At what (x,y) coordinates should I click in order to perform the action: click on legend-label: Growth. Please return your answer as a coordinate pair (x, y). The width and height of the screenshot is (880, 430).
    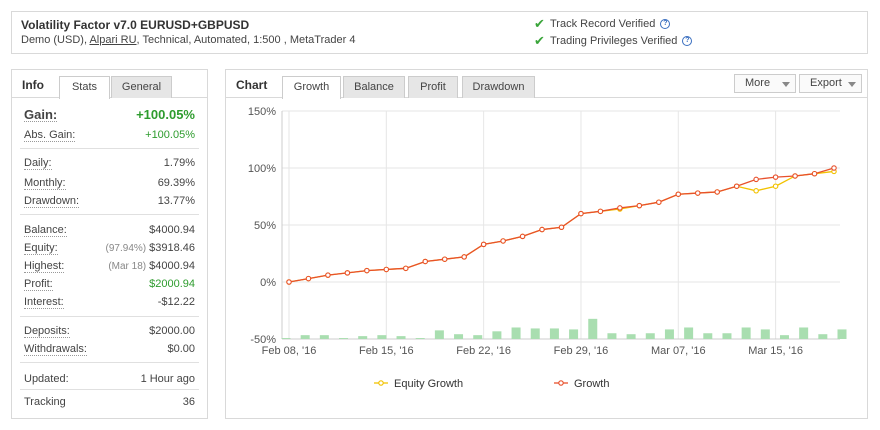
    Looking at the image, I should click on (591, 384).